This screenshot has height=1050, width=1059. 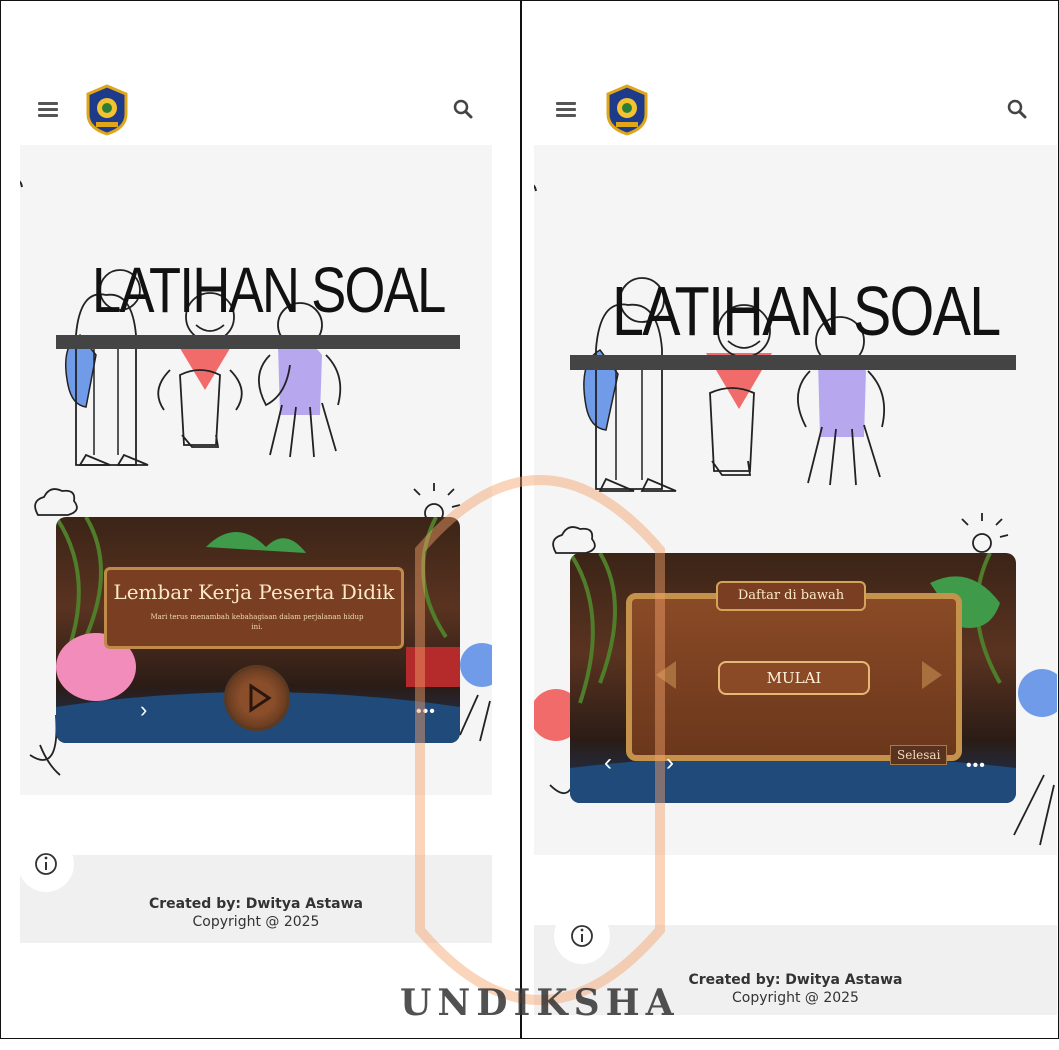 I want to click on prev-page-arrow, so click(x=666, y=675).